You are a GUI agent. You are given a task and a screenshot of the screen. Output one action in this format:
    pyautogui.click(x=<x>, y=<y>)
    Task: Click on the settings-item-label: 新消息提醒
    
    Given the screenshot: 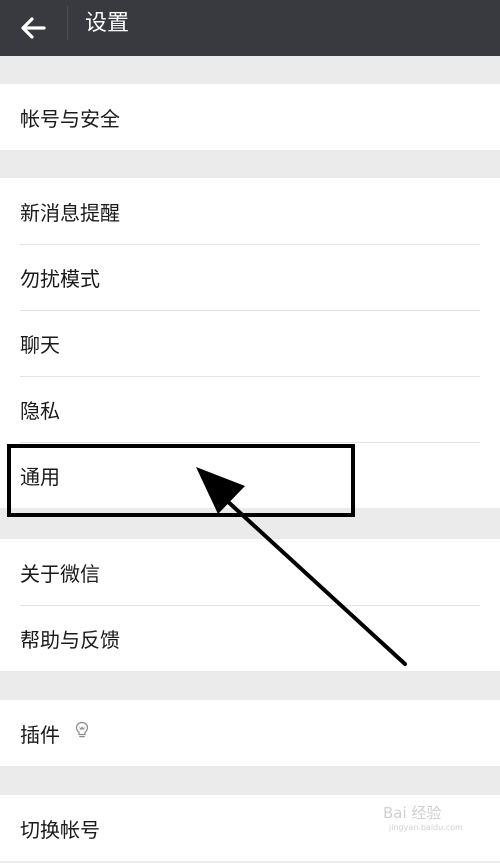 What is the action you would take?
    pyautogui.click(x=70, y=212)
    